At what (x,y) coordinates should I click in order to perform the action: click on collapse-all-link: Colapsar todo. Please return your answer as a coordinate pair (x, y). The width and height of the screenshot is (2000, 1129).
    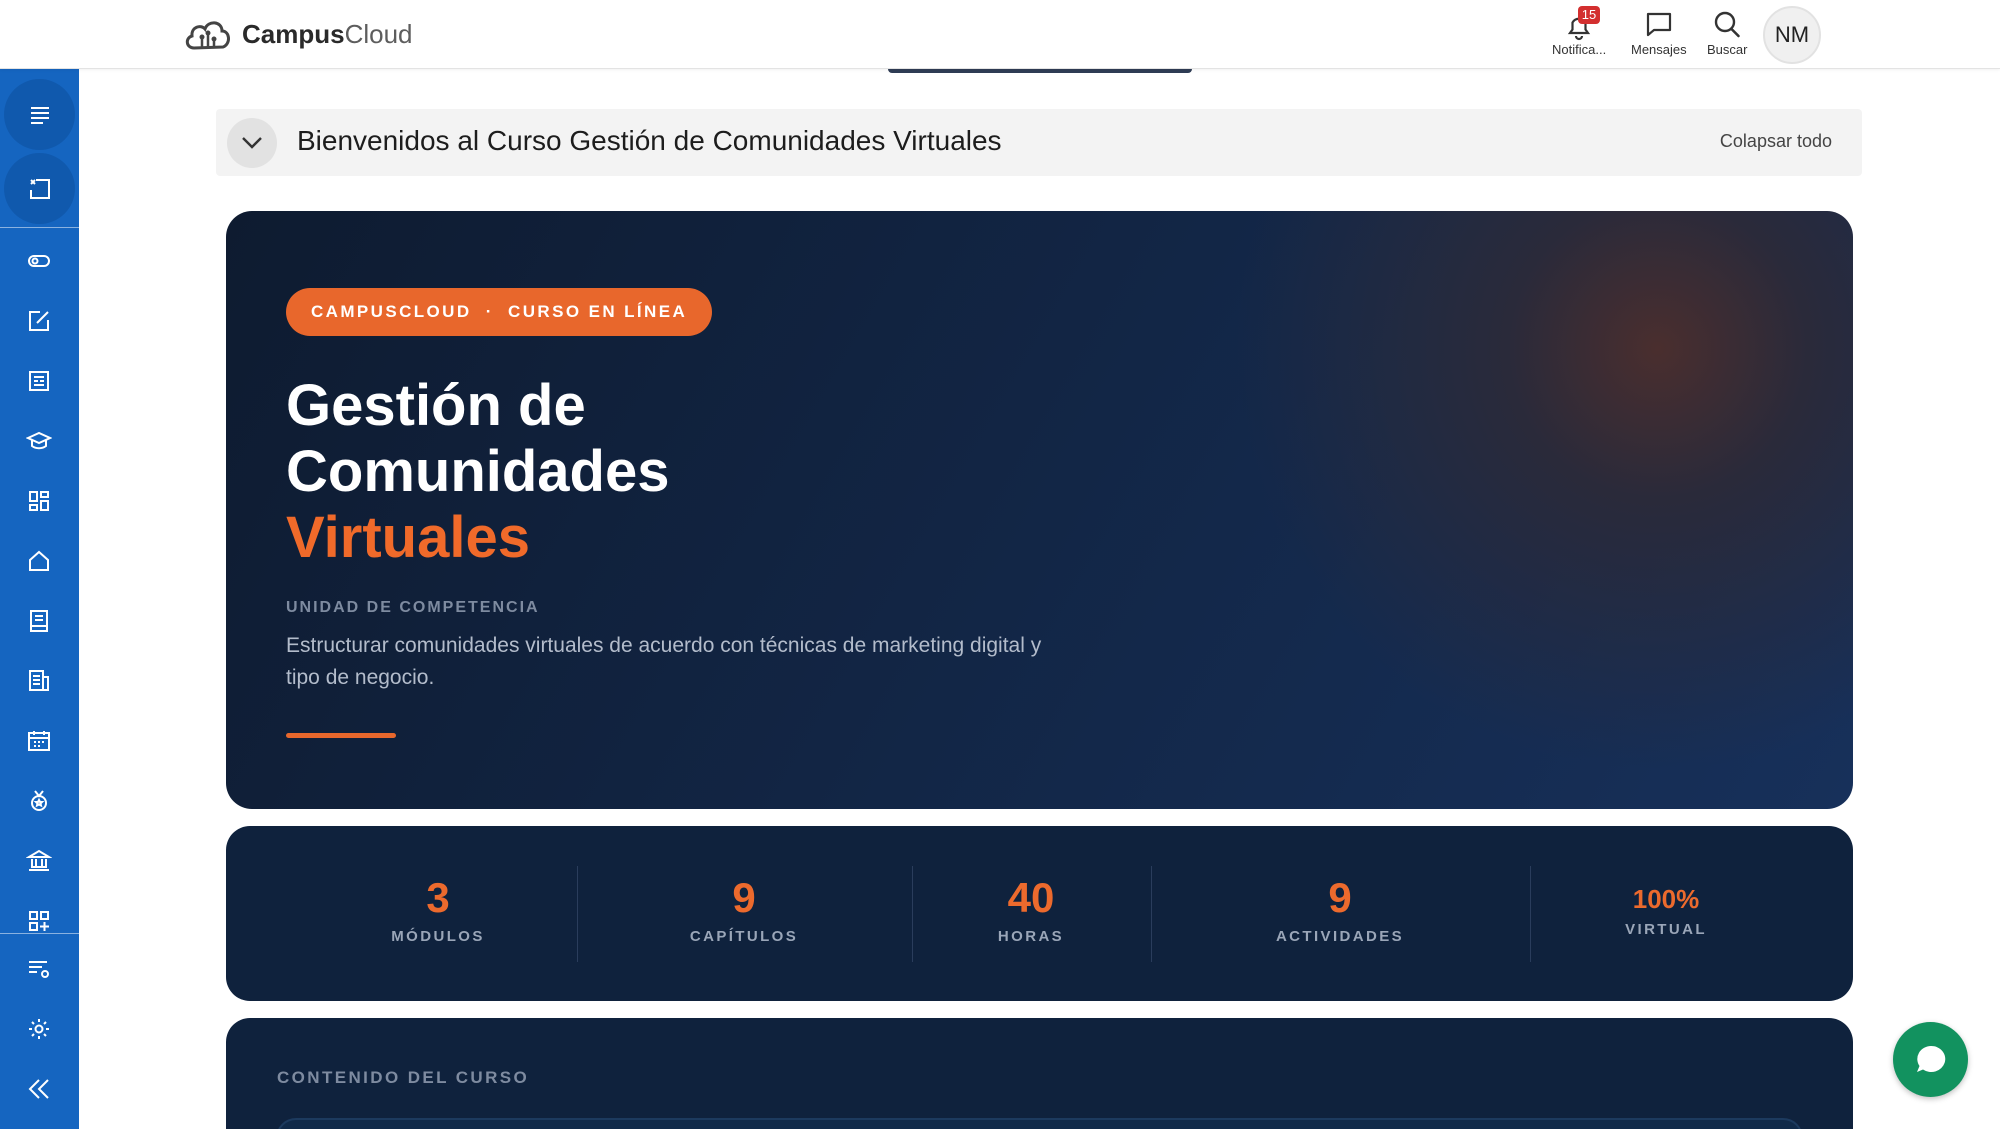
    Looking at the image, I should click on (1776, 141).